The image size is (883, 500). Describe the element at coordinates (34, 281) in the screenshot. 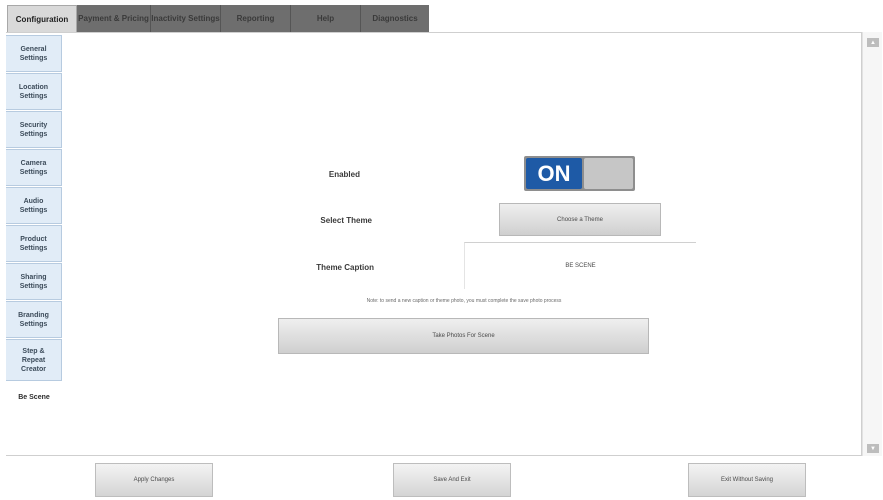

I see `sidebar-item-sharing-settings: Sharing Settings` at that location.